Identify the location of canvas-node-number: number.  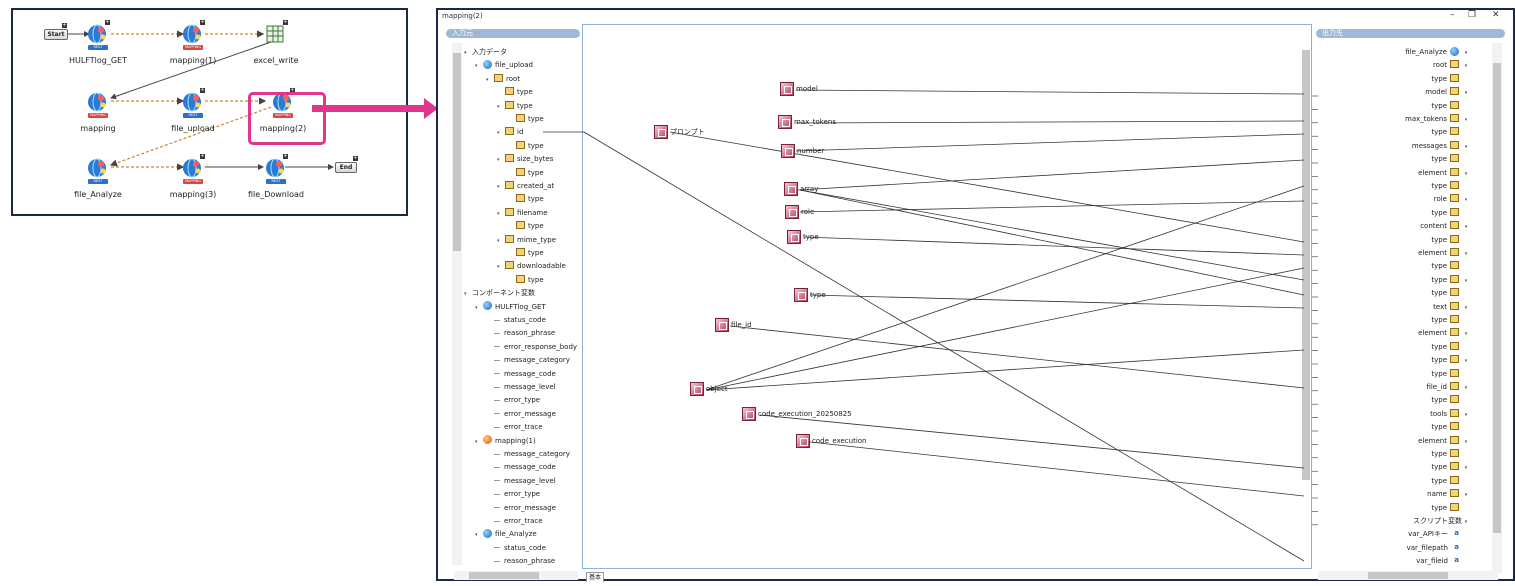
(802, 151).